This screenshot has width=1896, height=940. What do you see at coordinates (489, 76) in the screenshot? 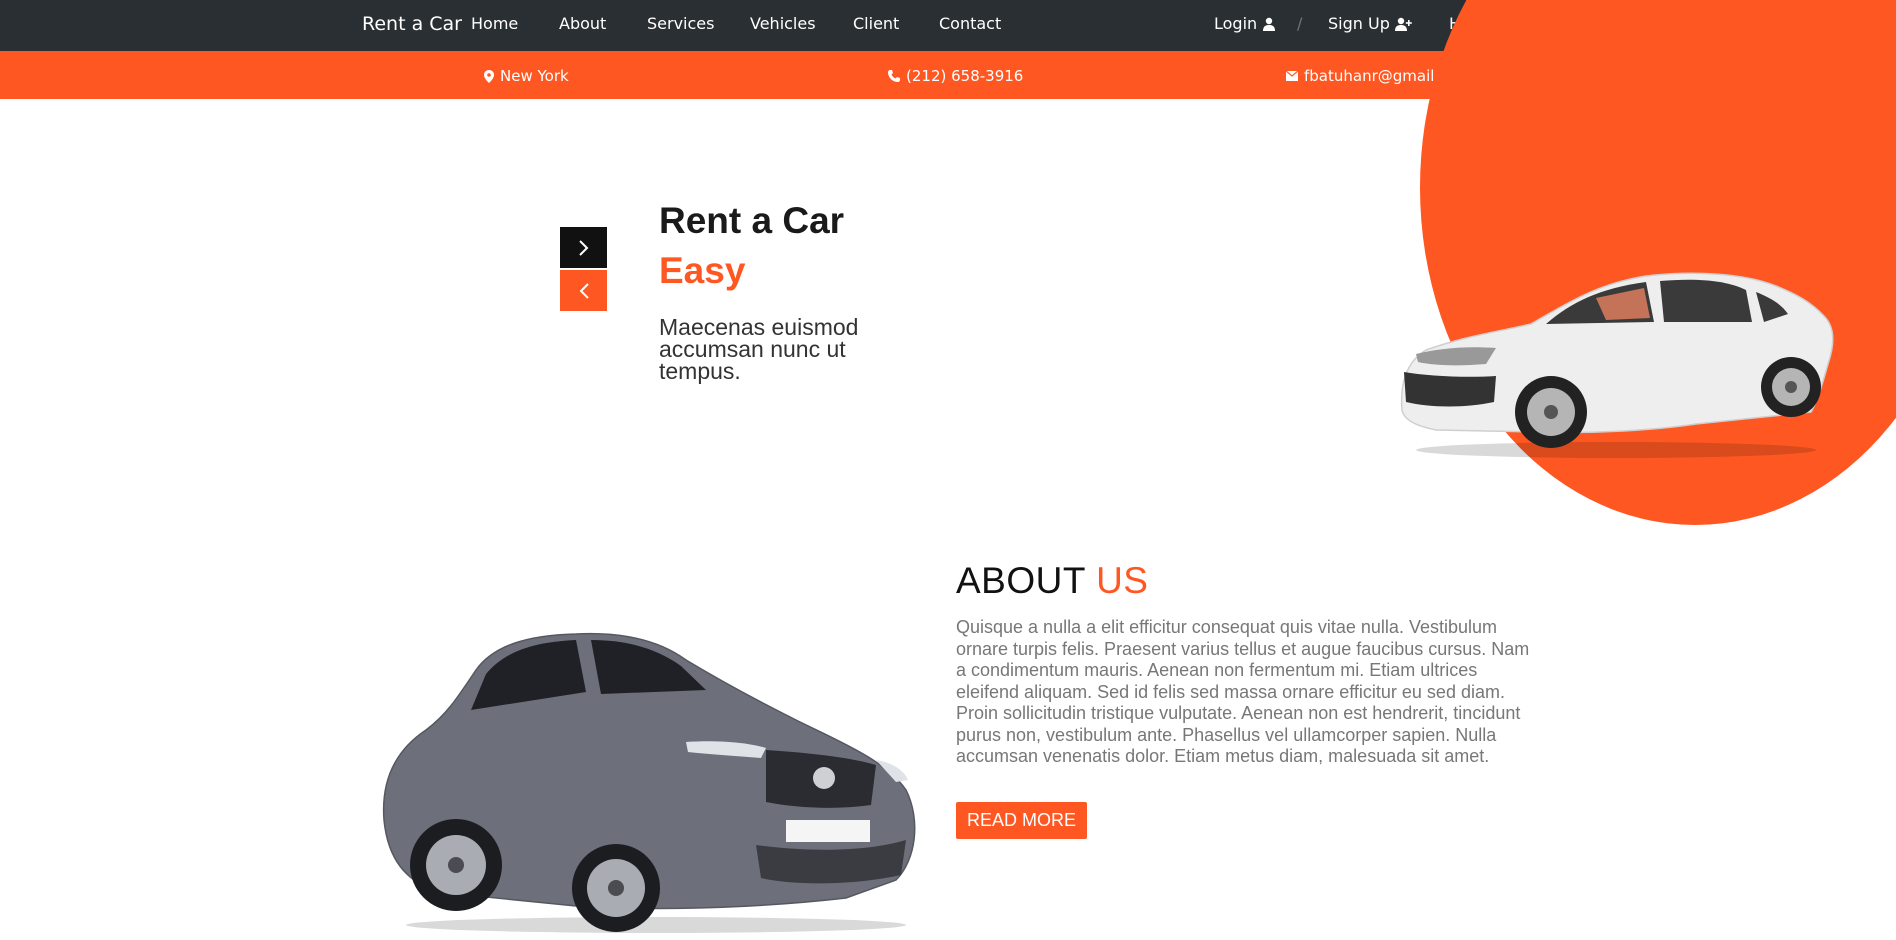
I see `map-pin-icon` at bounding box center [489, 76].